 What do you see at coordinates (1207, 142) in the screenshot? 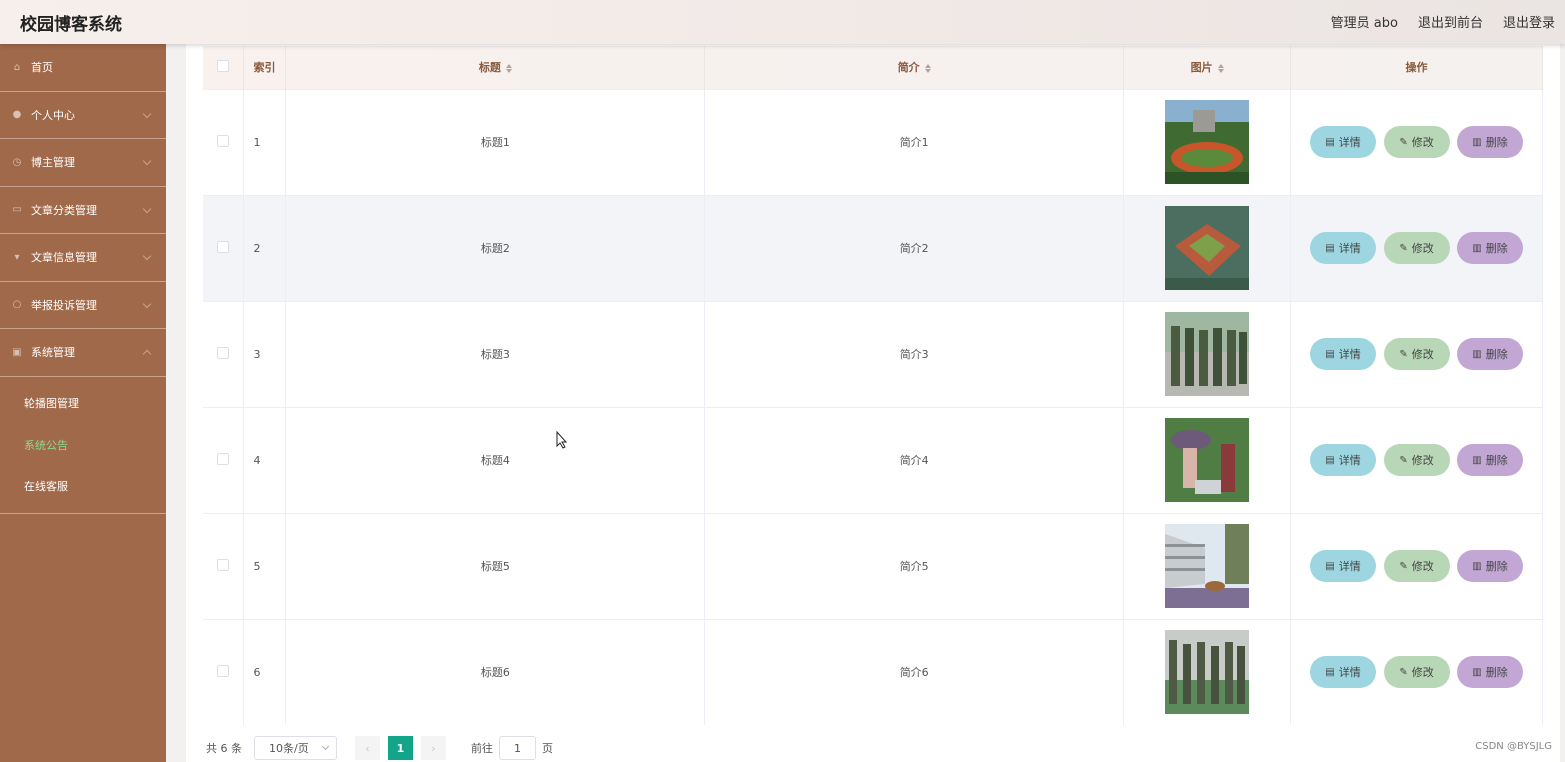
I see `campus-field-thumbnail` at bounding box center [1207, 142].